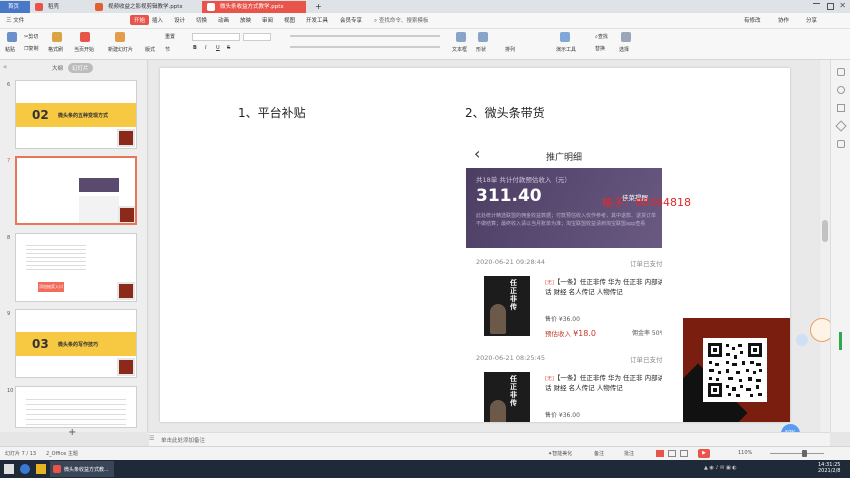 This screenshot has width=850, height=478. Describe the element at coordinates (15, 20) in the screenshot. I see `file-menu: 三 文件` at that location.